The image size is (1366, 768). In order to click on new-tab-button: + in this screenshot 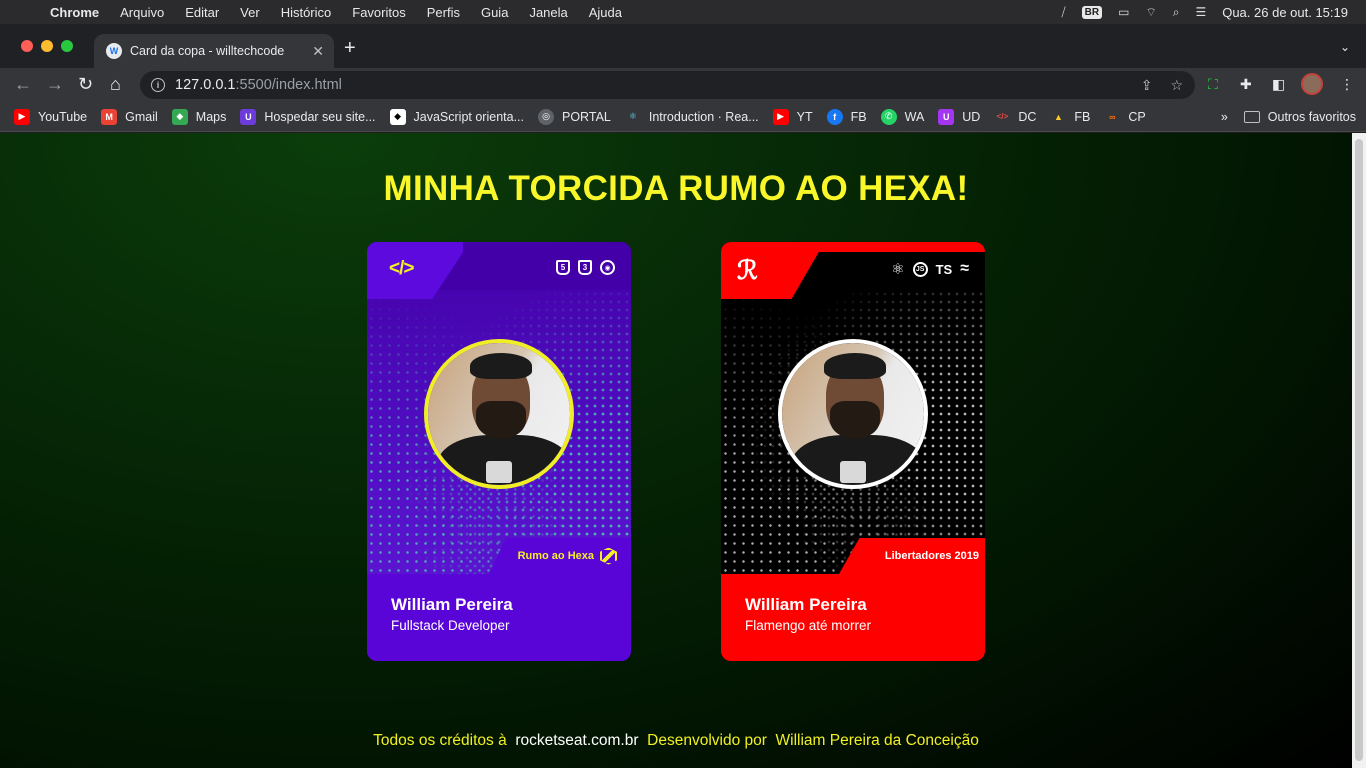, I will do `click(350, 48)`.